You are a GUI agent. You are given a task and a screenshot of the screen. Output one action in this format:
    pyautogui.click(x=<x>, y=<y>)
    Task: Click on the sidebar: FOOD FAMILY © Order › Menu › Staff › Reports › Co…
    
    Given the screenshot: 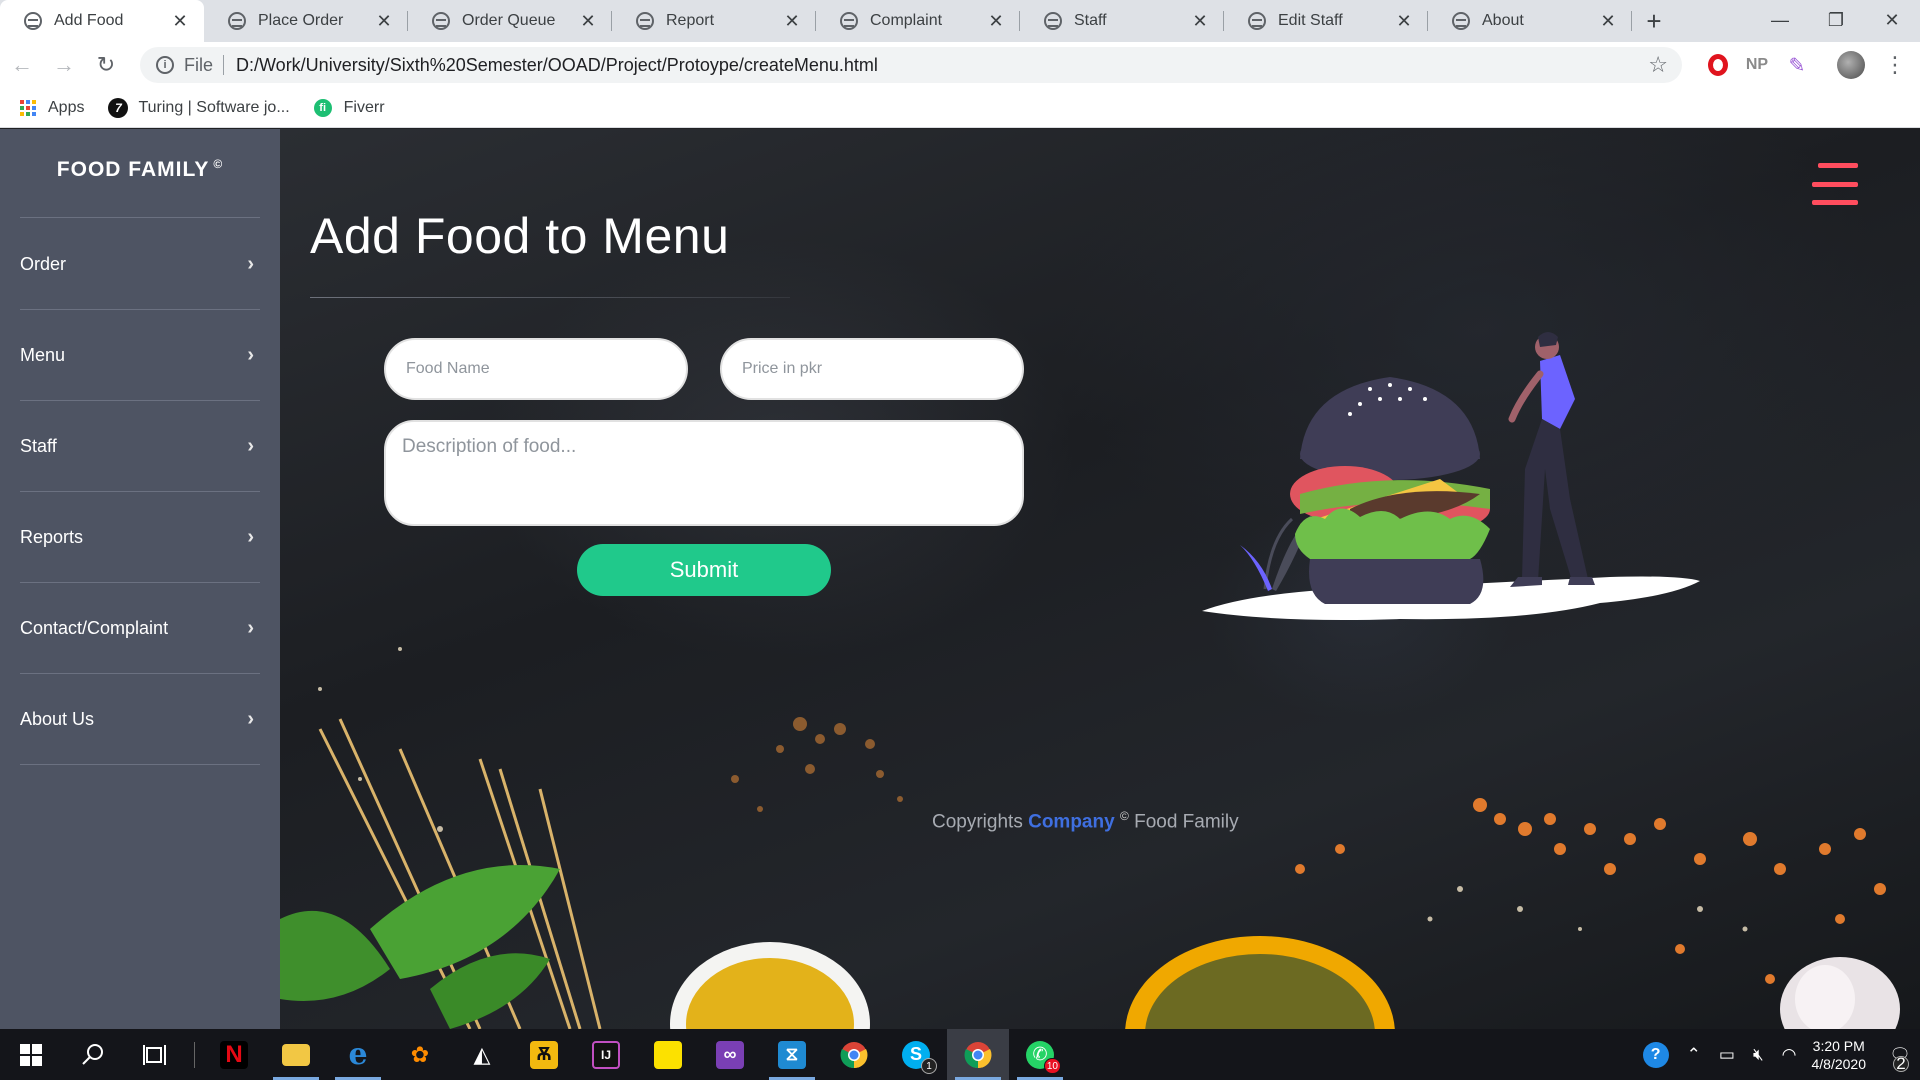 What is the action you would take?
    pyautogui.click(x=140, y=579)
    